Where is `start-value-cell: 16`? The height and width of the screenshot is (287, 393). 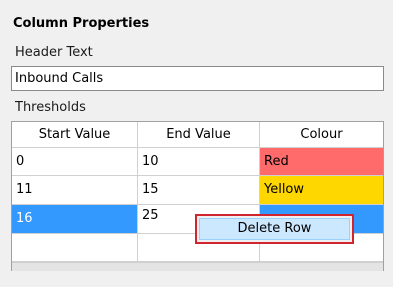 start-value-cell: 16 is located at coordinates (75, 219).